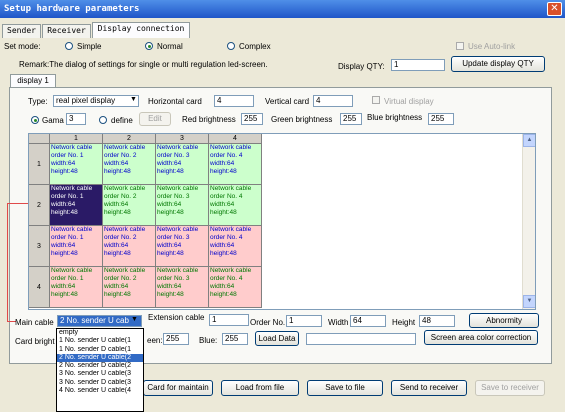  I want to click on scroll-up-icon: ▲, so click(529, 140).